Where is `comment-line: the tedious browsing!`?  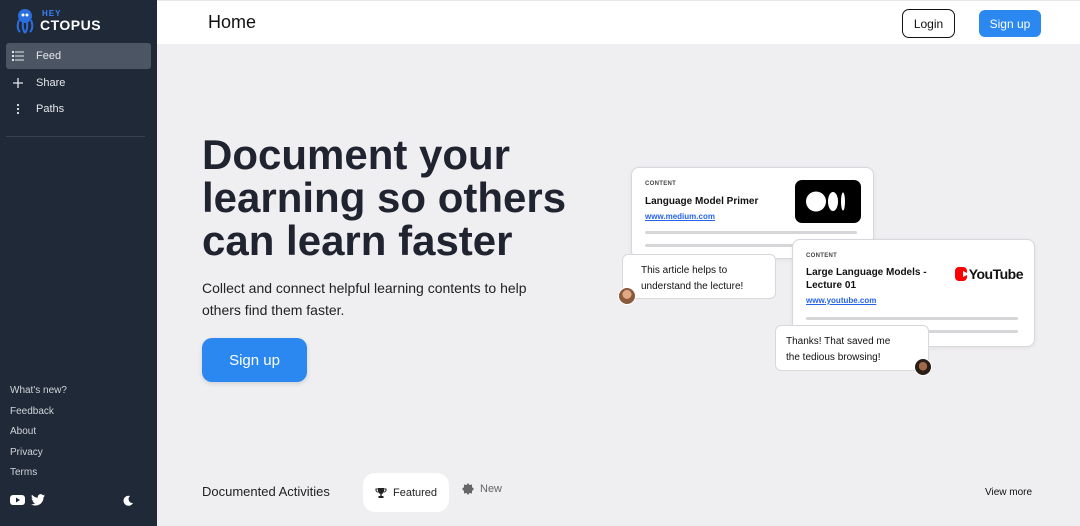 comment-line: the tedious browsing! is located at coordinates (833, 357).